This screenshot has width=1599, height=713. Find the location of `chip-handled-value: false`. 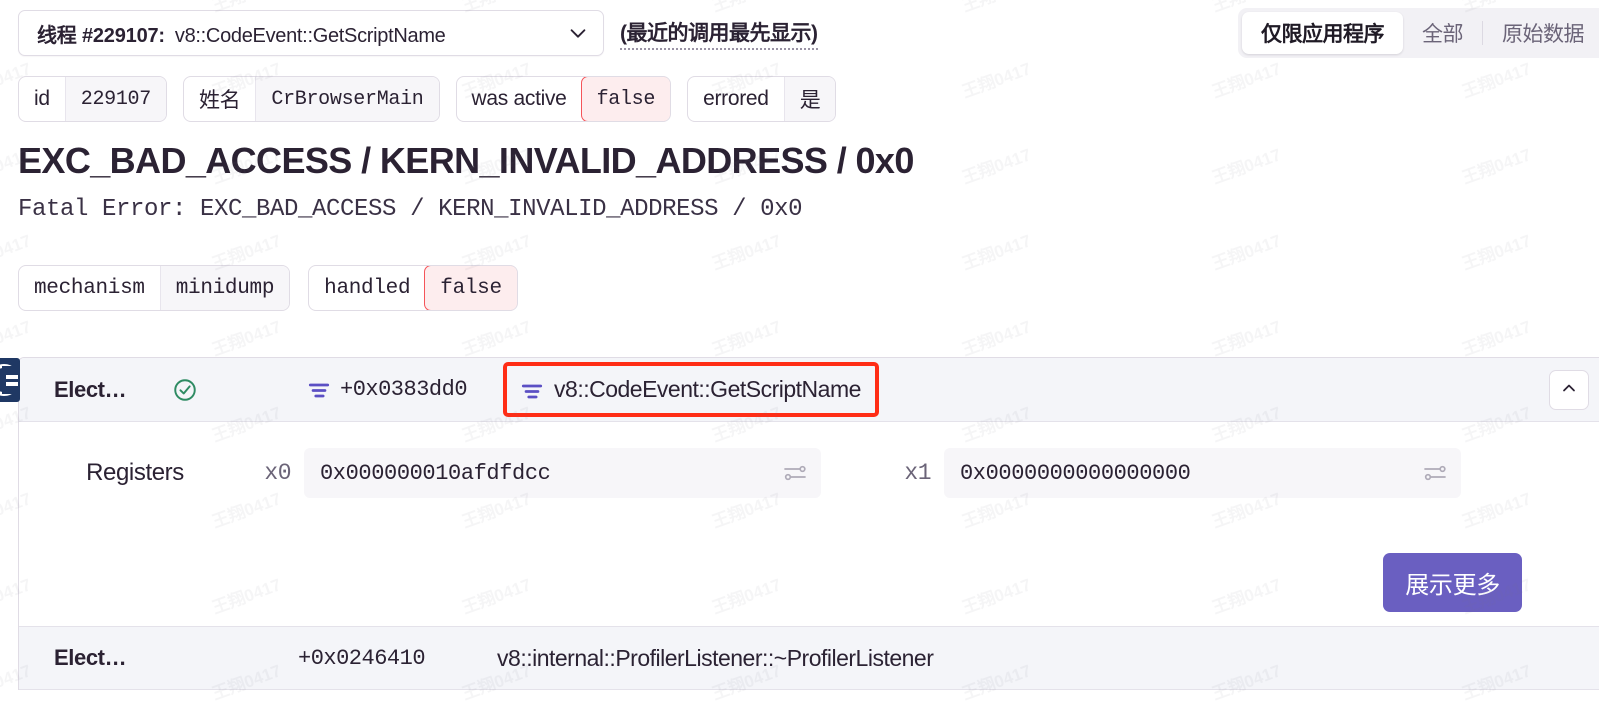

chip-handled-value: false is located at coordinates (470, 288).